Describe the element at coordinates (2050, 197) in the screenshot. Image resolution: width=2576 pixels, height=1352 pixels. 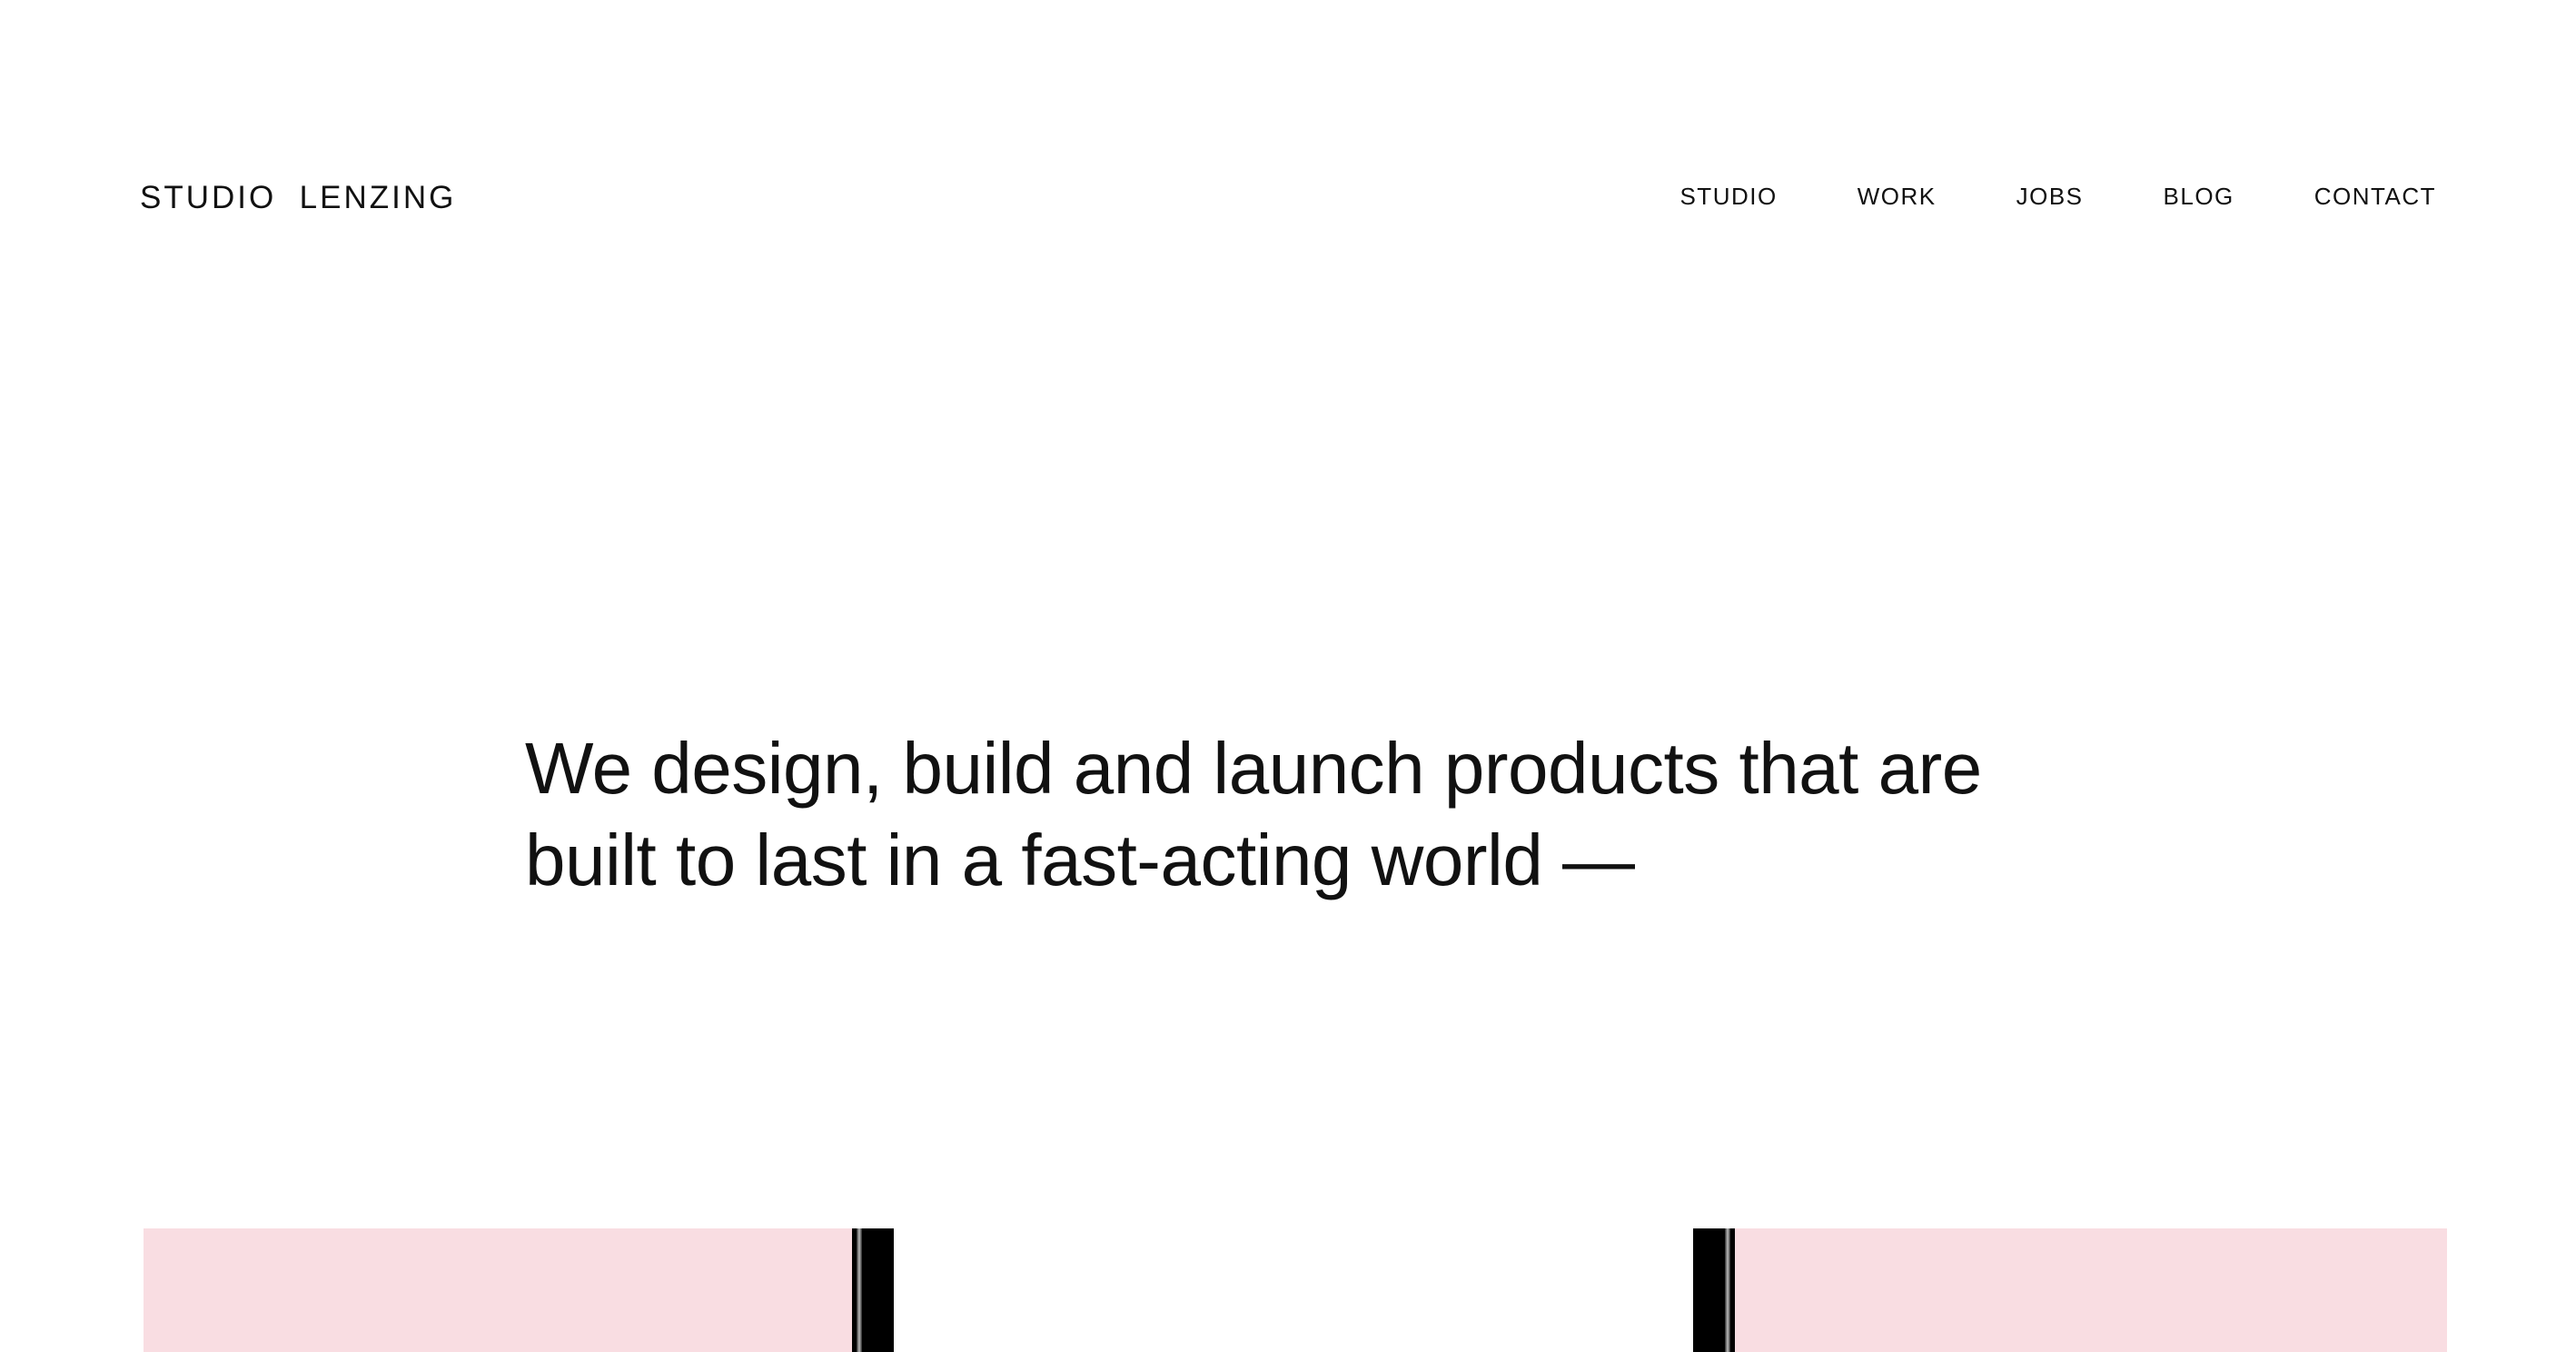
I see `nav-item-jobs: JOBS` at that location.